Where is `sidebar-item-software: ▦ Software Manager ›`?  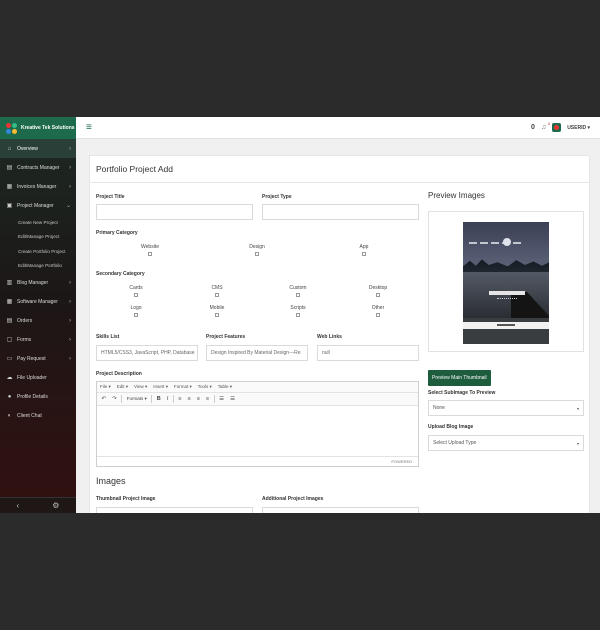 sidebar-item-software: ▦ Software Manager › is located at coordinates (38, 301).